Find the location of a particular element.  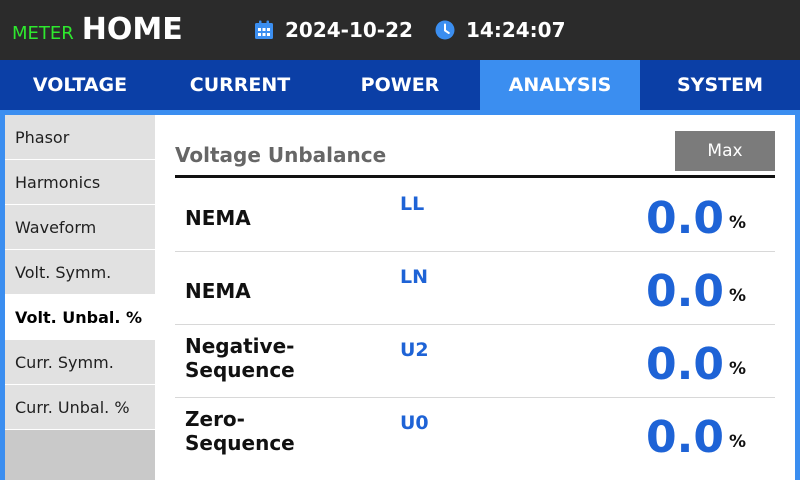

tab-voltage: VOLTAGE is located at coordinates (80, 85).